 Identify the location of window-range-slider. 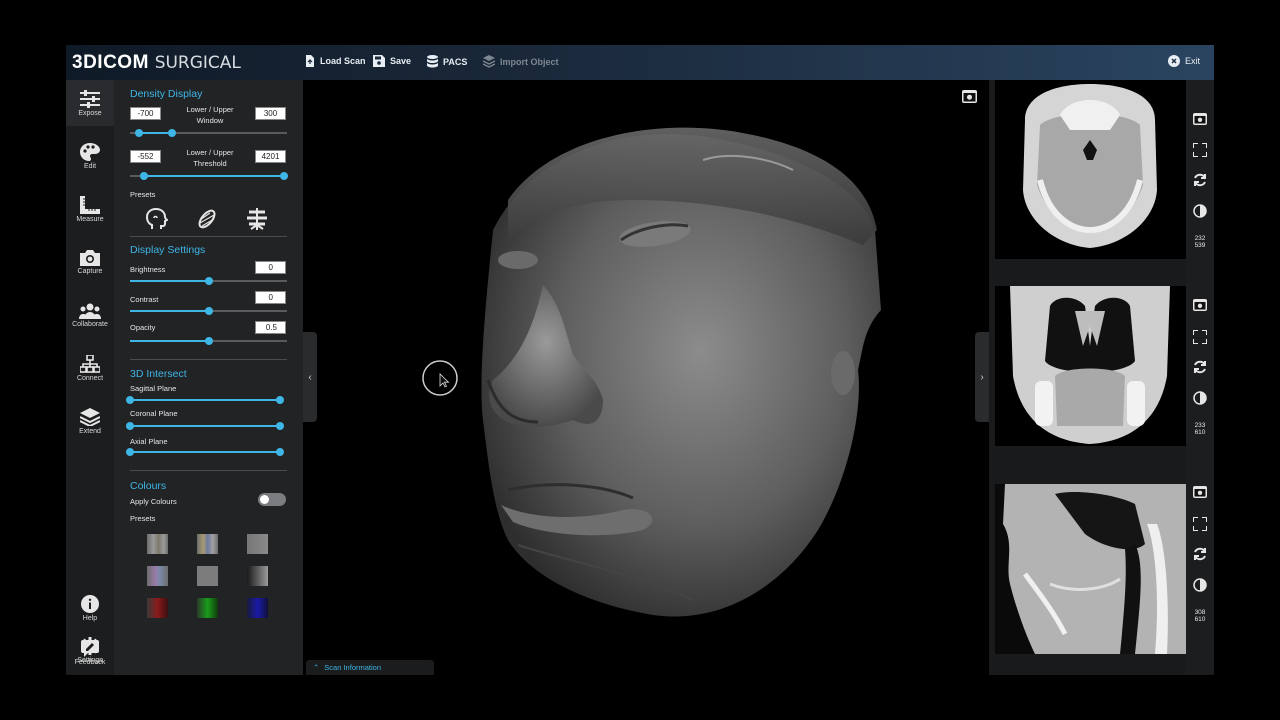
(208, 133).